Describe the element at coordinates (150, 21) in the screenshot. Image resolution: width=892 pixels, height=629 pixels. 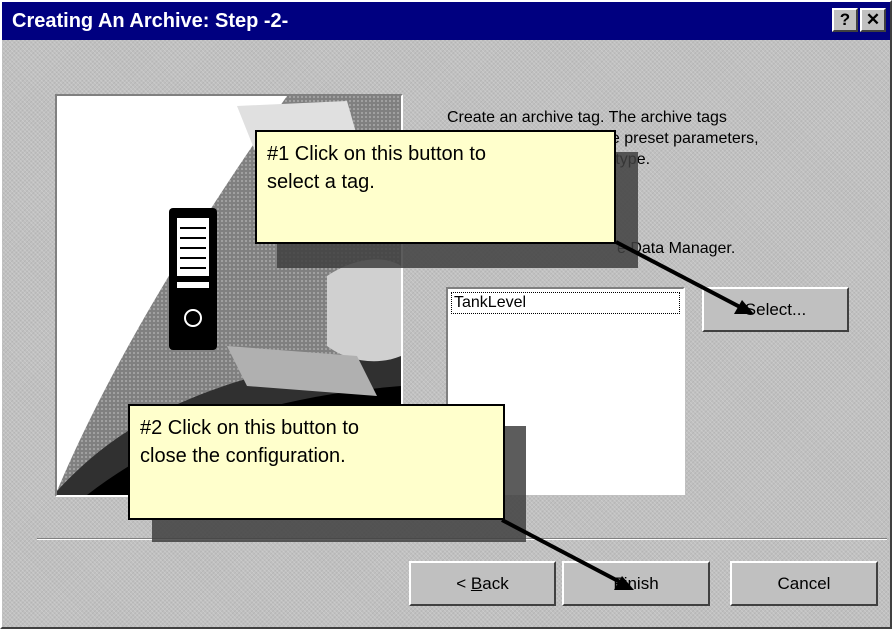
I see `window-title: Creating An Archive: Step -2-` at that location.